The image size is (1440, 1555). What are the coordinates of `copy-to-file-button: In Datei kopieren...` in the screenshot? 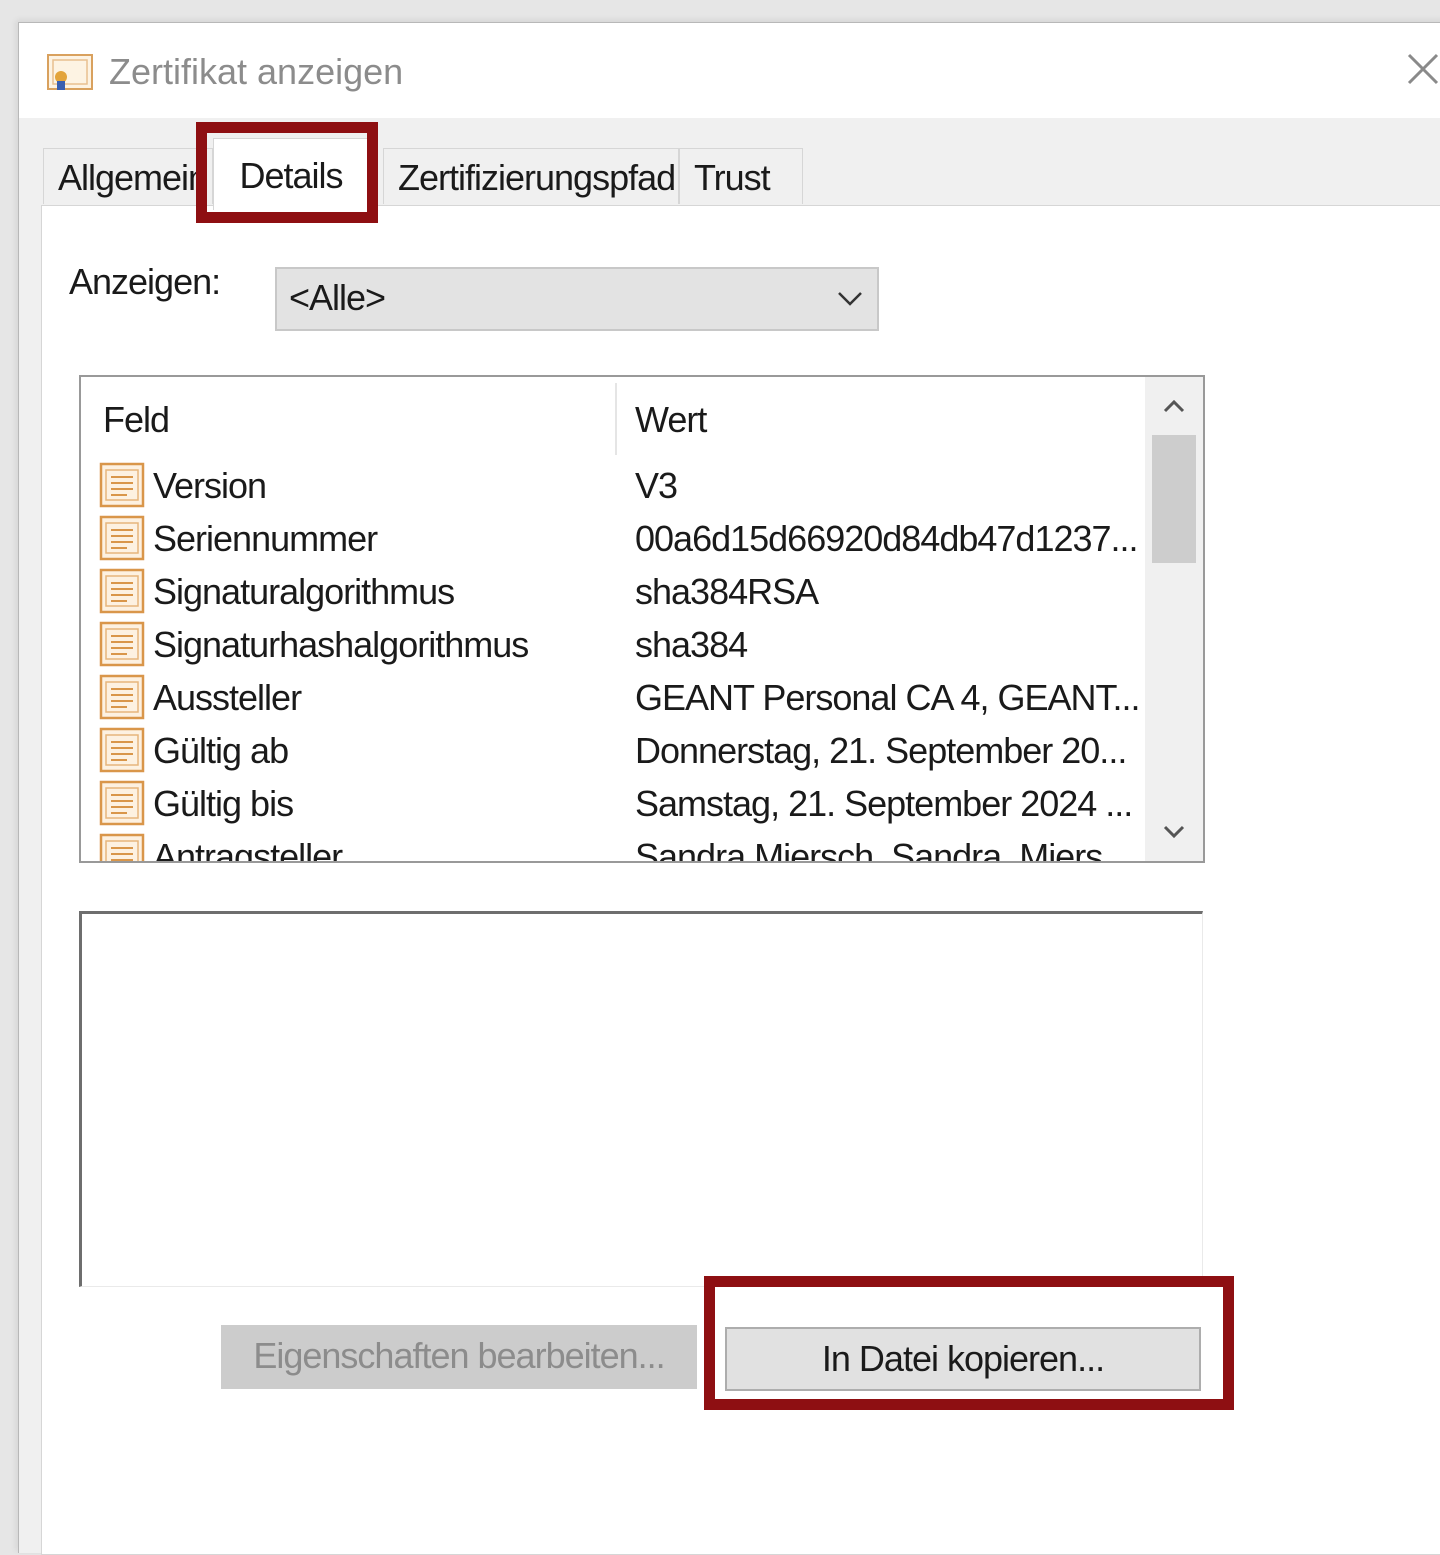 It's located at (963, 1359).